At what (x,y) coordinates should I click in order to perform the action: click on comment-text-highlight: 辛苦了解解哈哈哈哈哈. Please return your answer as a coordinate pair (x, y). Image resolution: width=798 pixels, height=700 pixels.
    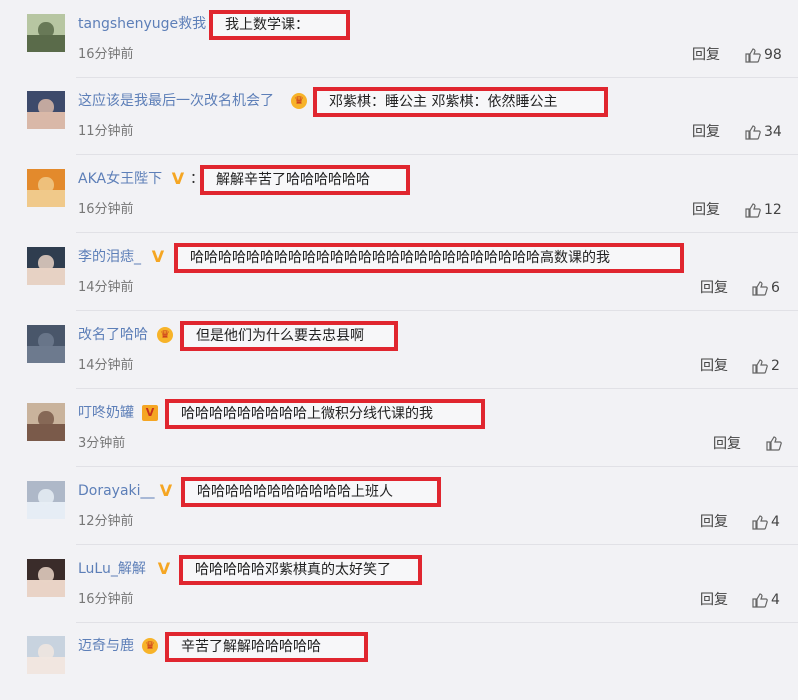
    Looking at the image, I should click on (266, 647).